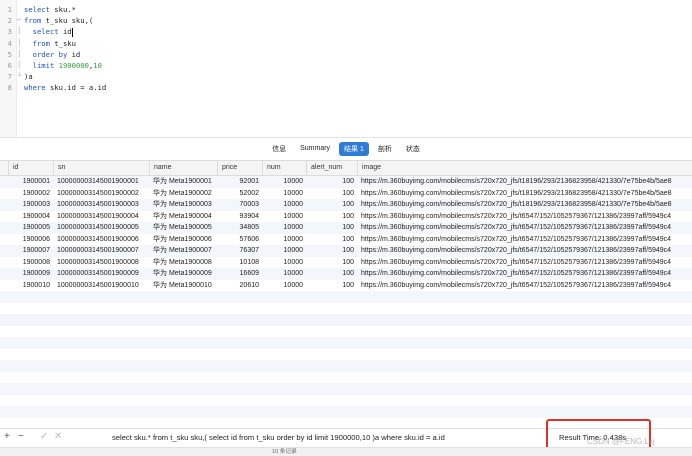  I want to click on cell-sn: 100000003145001900006, so click(101, 240).